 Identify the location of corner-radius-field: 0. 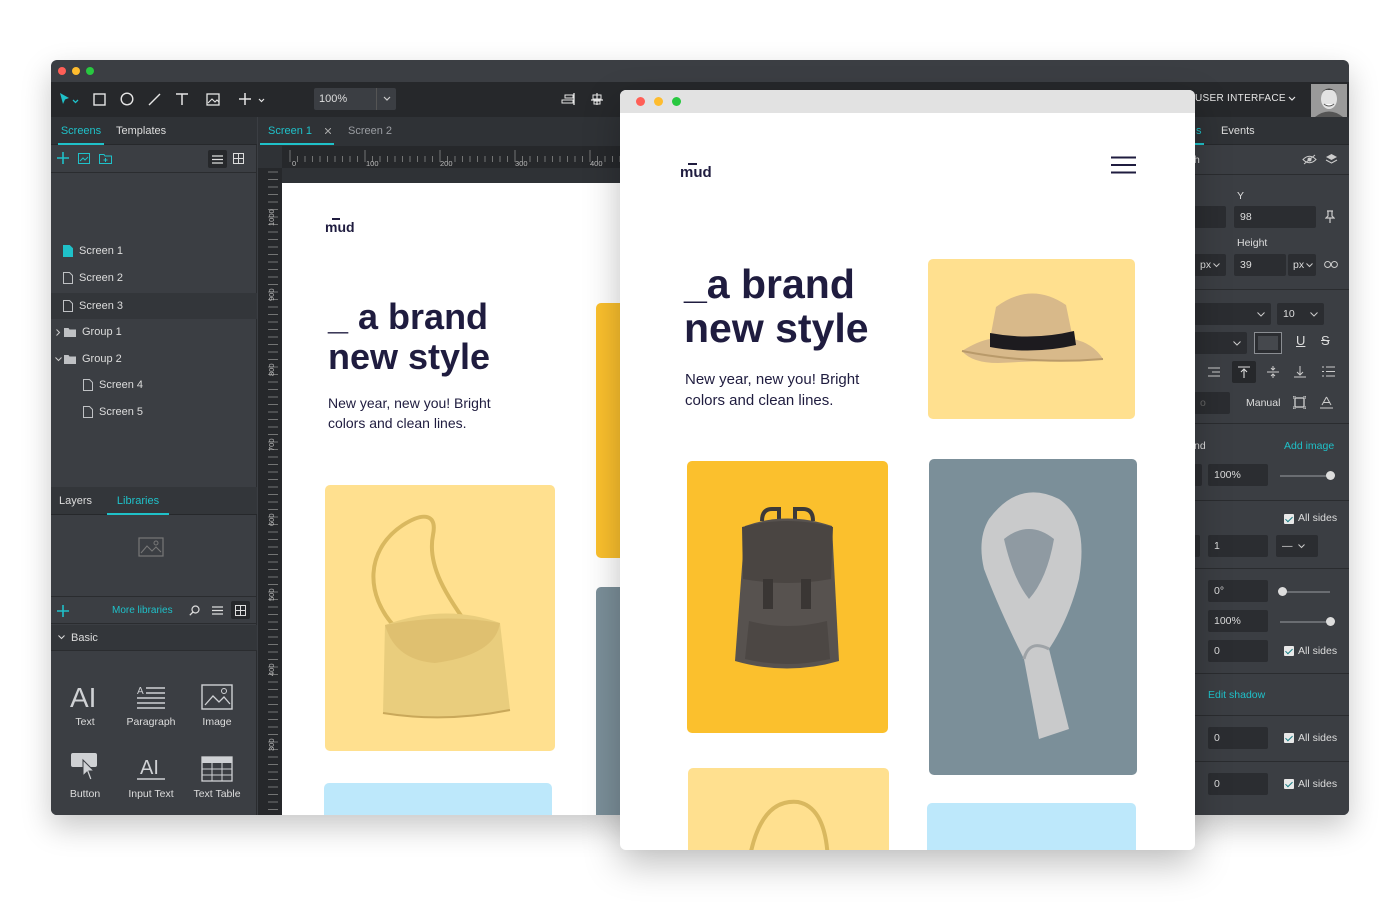
(1238, 651).